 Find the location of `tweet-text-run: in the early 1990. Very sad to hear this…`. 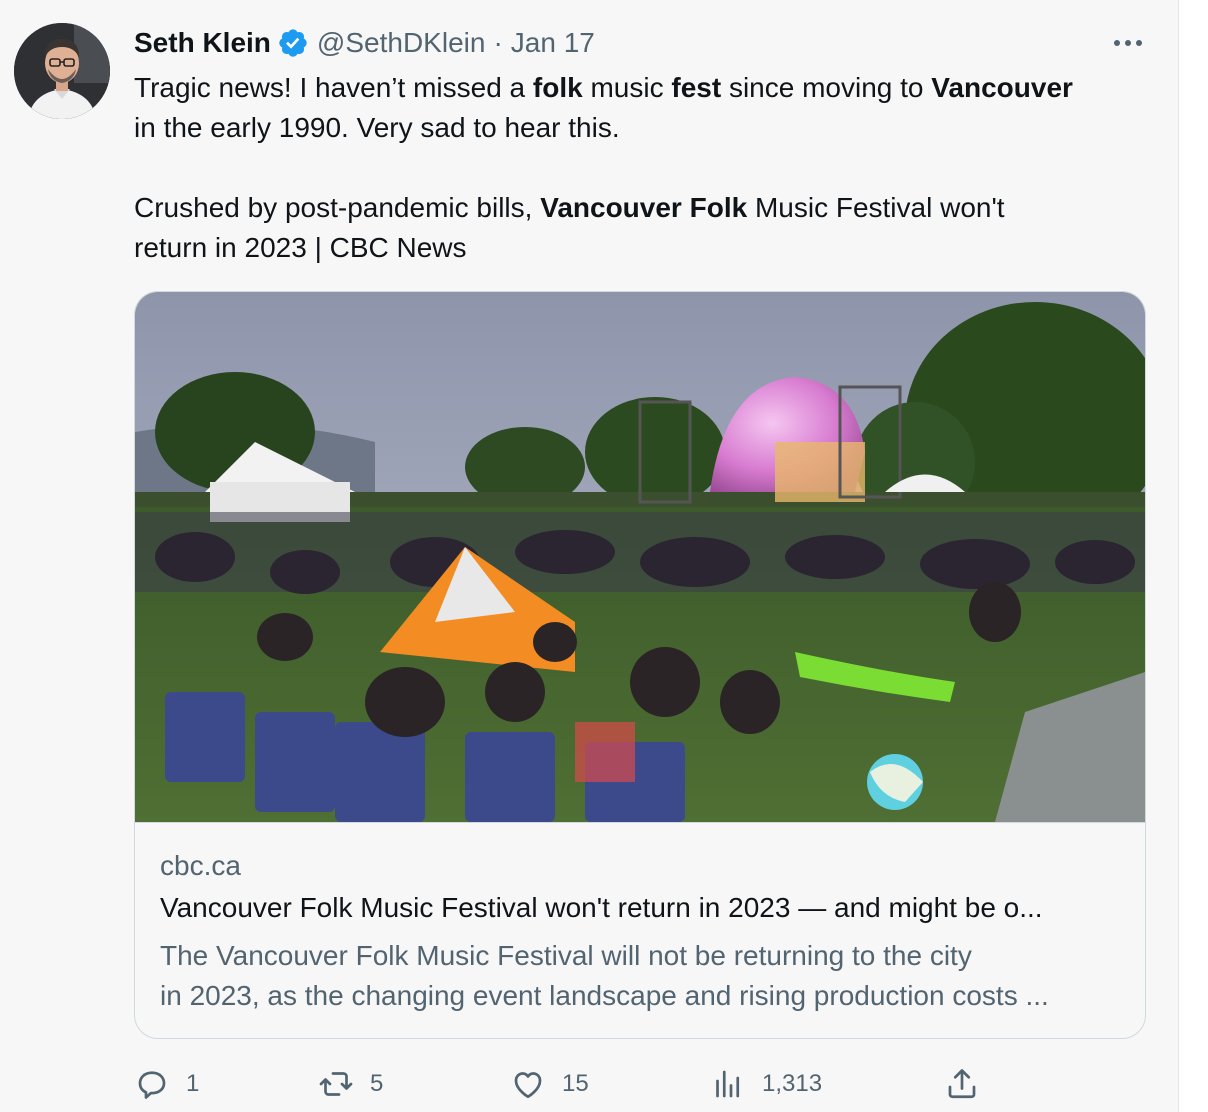

tweet-text-run: in the early 1990. Very sad to hear this… is located at coordinates (377, 127).